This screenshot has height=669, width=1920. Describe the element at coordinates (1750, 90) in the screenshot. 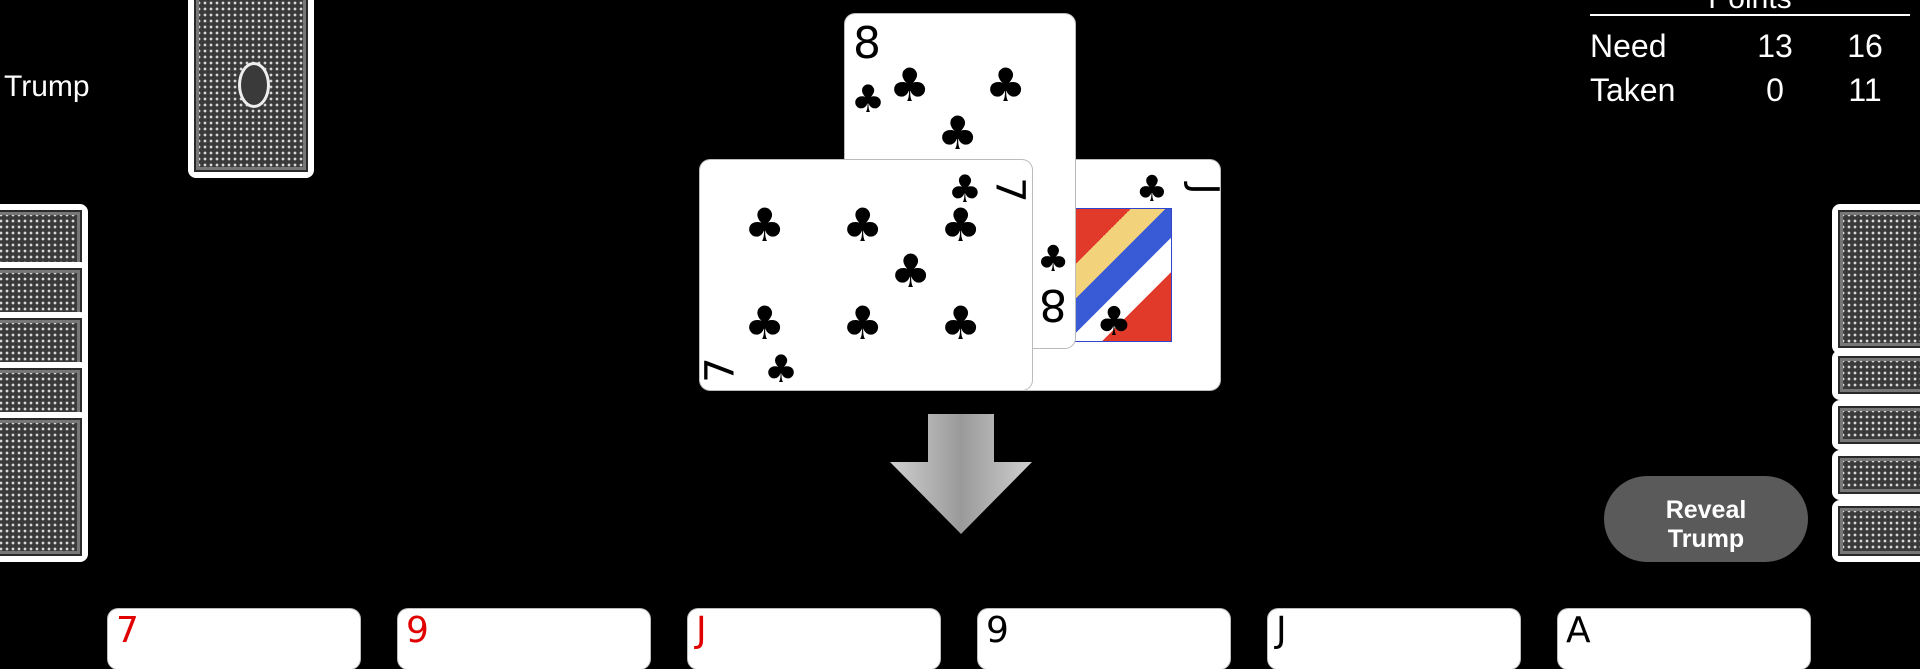

I see `points-row-taken: Taken 0 11` at that location.